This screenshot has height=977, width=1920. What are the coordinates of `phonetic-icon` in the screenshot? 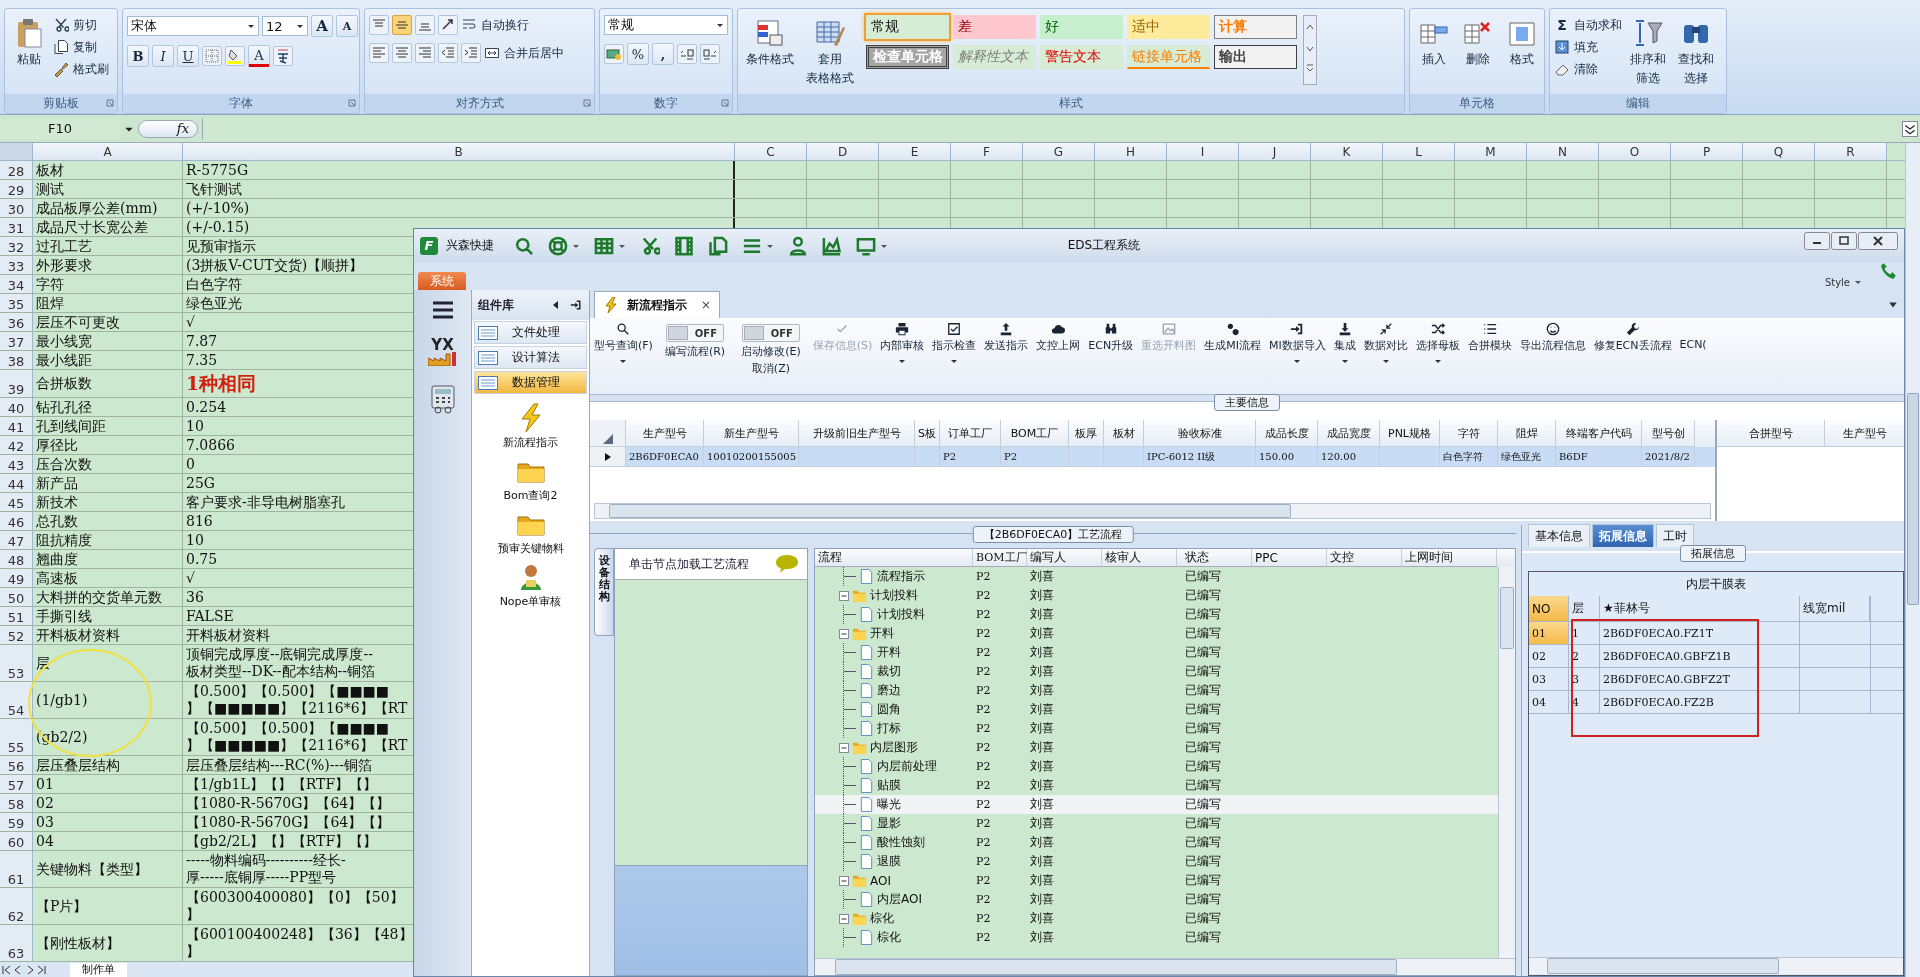 It's located at (283, 56).